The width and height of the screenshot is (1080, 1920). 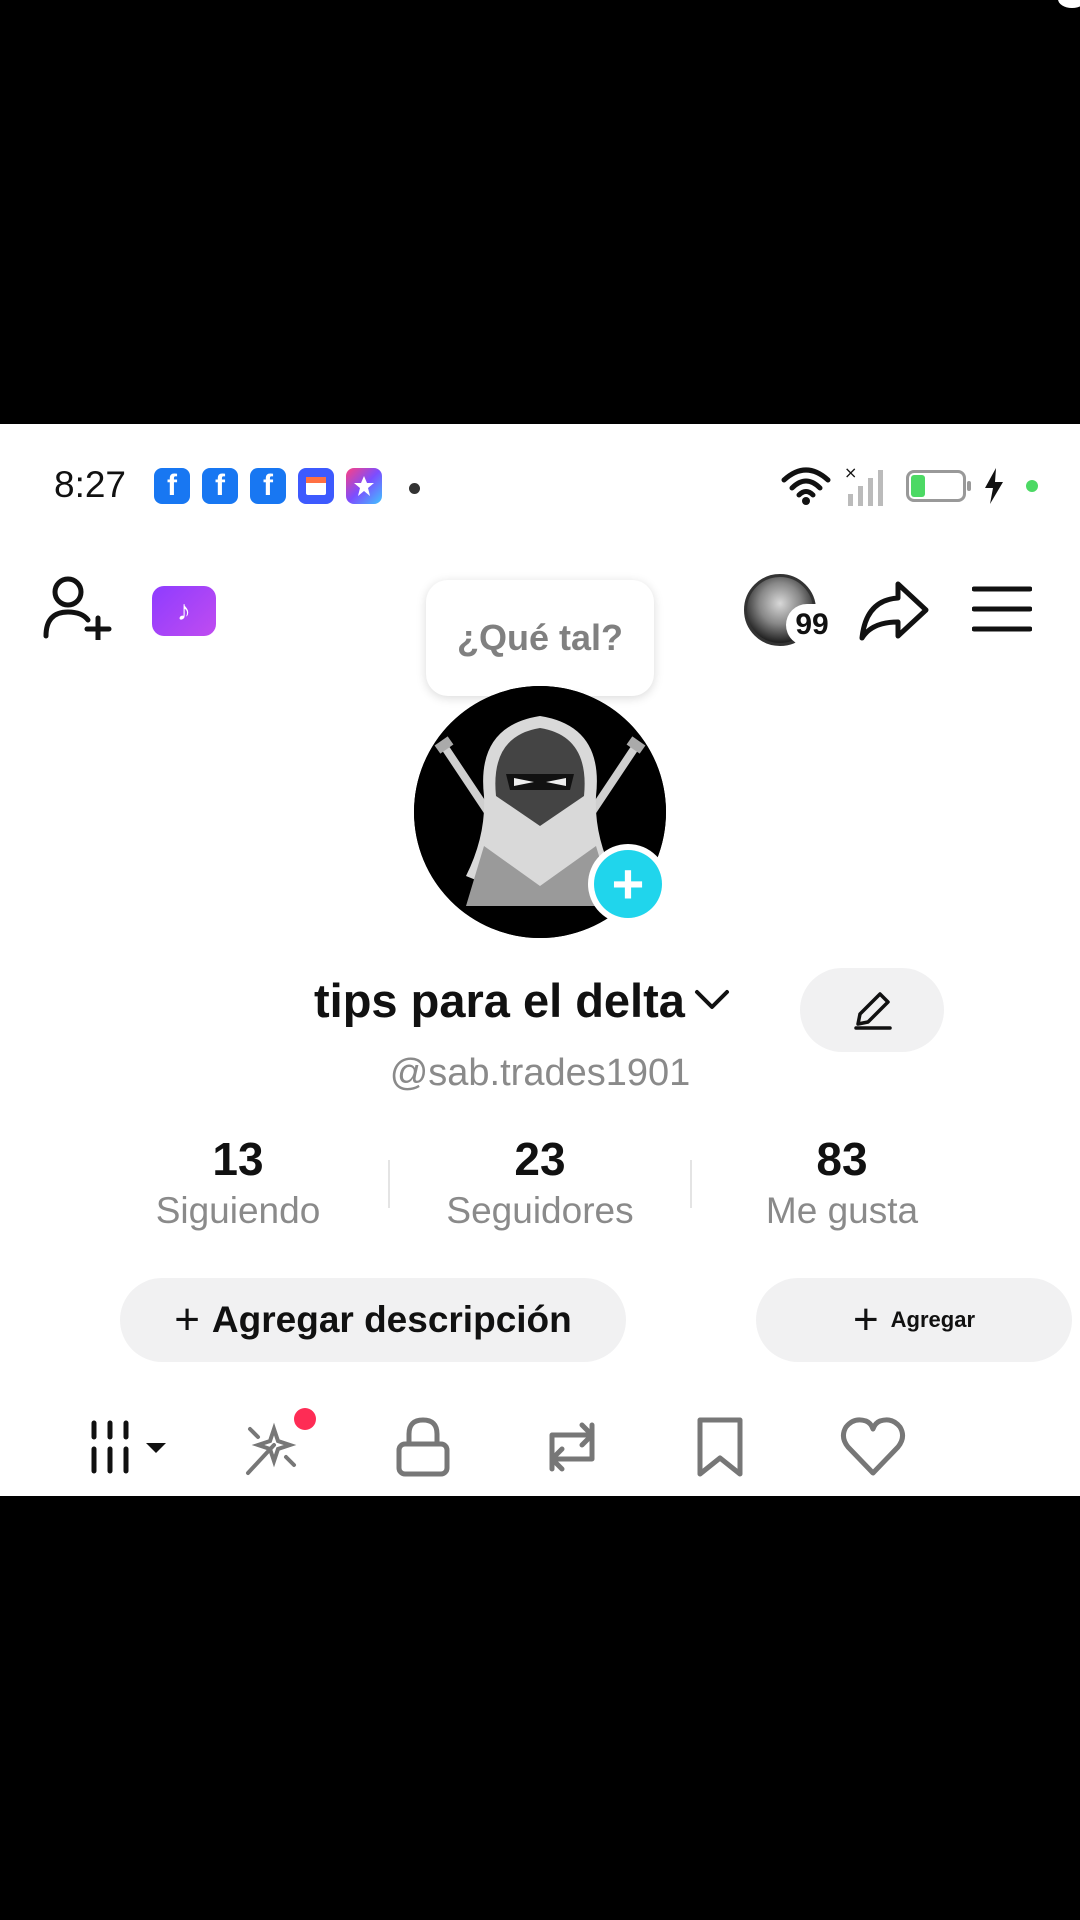 I want to click on edit-profile-button, so click(x=872, y=1010).